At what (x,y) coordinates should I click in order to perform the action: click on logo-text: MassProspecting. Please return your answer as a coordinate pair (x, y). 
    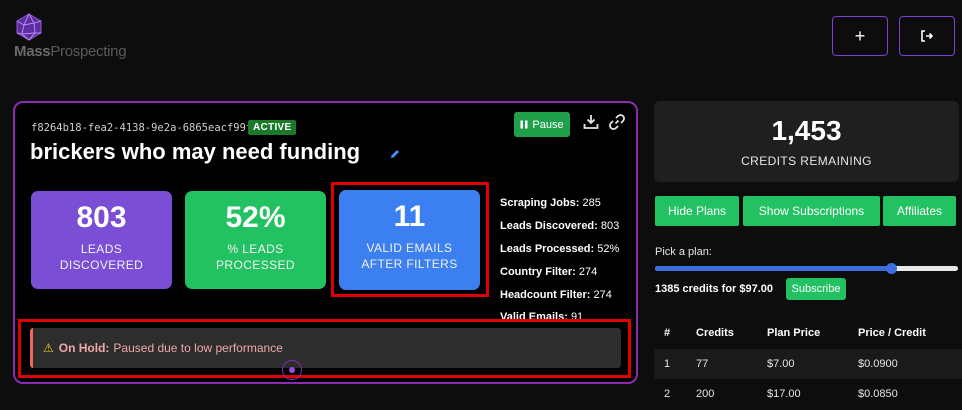
    Looking at the image, I should click on (70, 51).